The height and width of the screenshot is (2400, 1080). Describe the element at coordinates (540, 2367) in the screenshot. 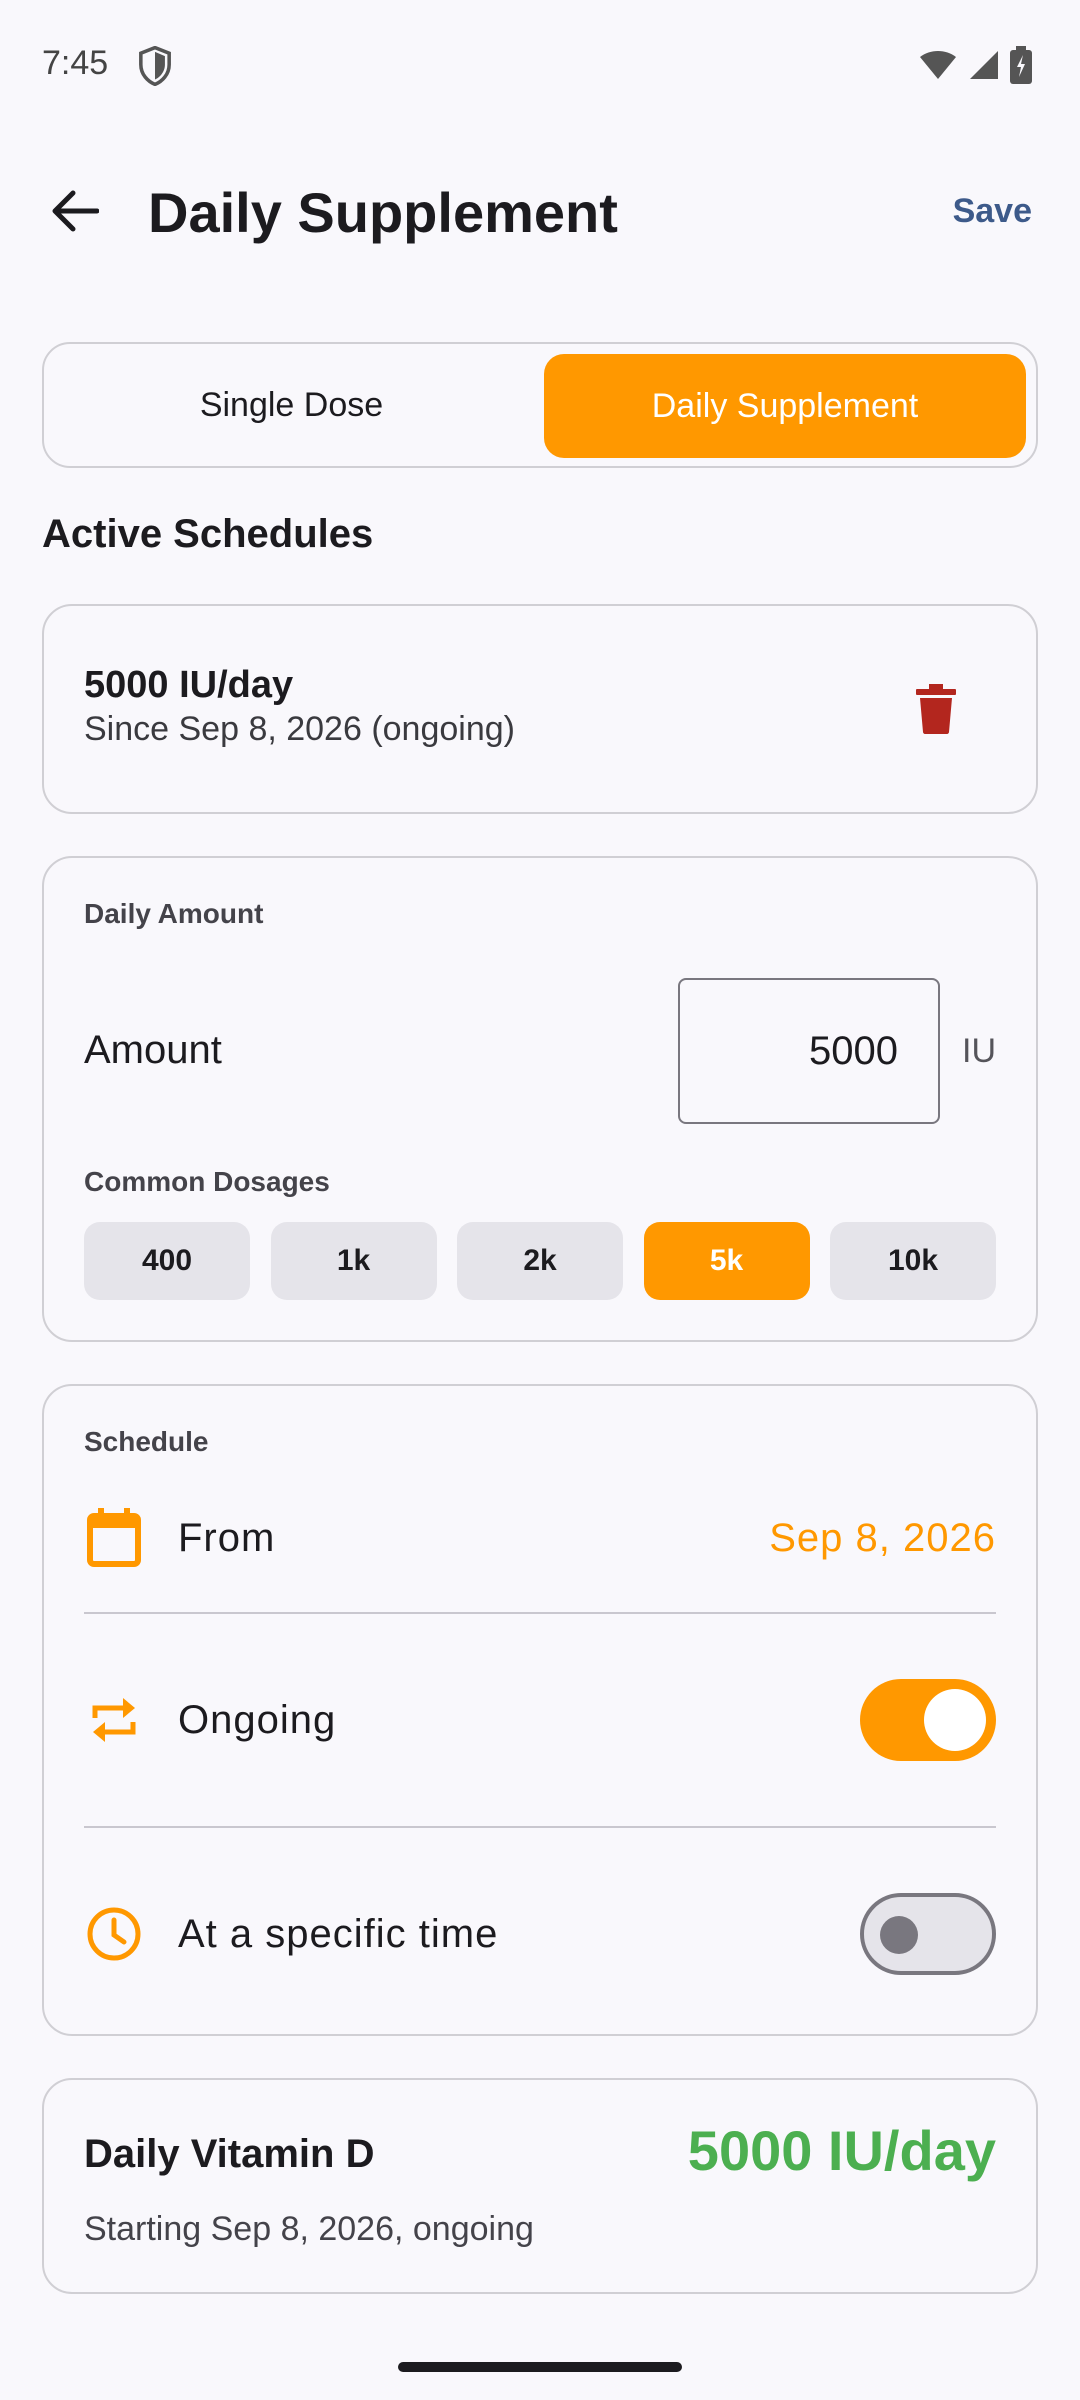

I see `home-indicator` at that location.